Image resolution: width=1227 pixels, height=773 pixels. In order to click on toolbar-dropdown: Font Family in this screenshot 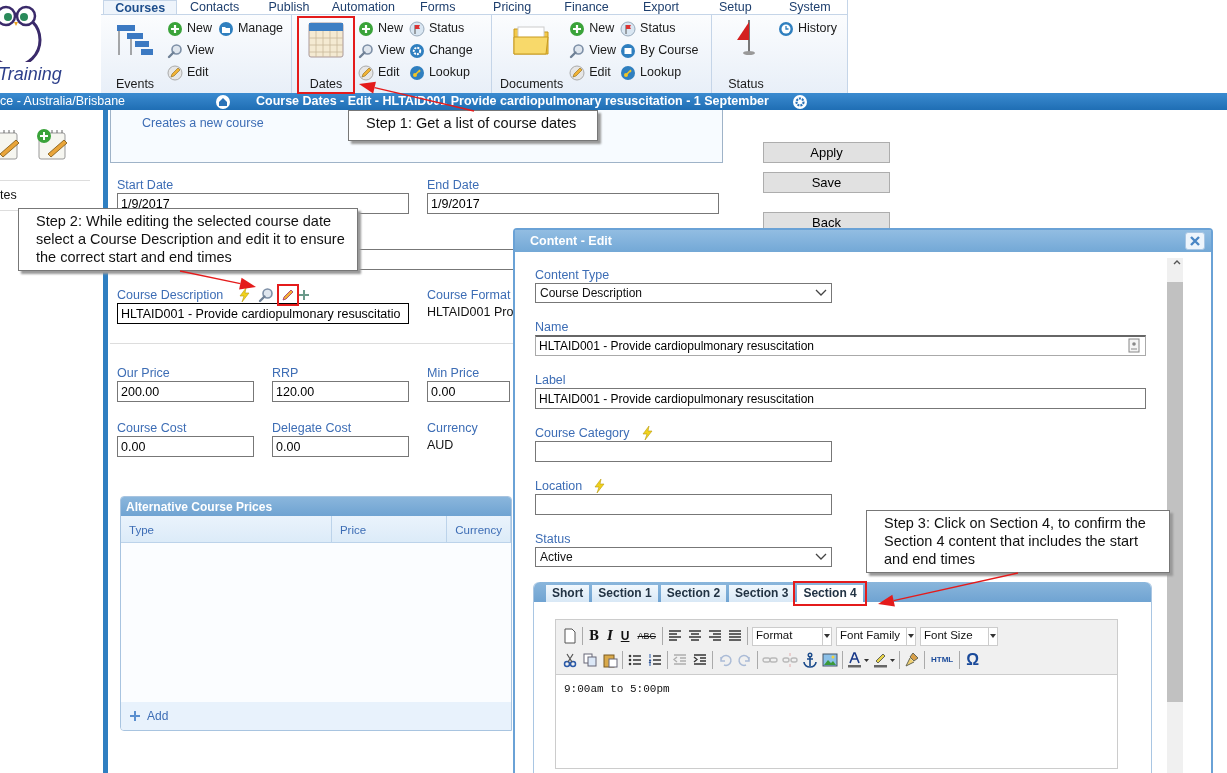, I will do `click(875, 636)`.